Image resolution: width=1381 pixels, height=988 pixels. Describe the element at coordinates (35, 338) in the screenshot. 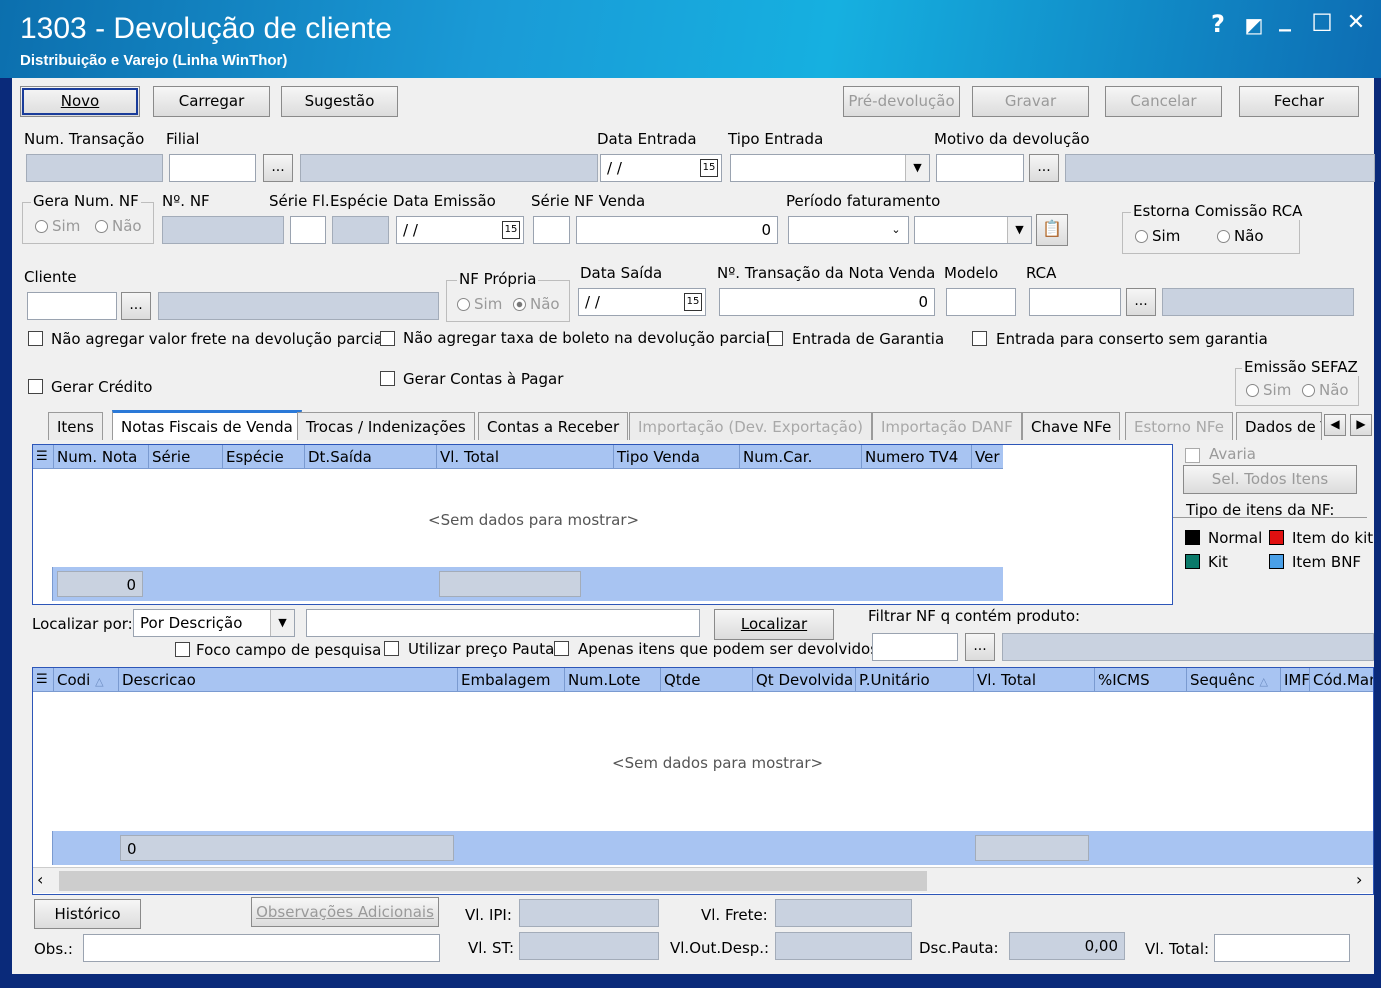

I see `nao-agregar-frete-checkbox` at that location.